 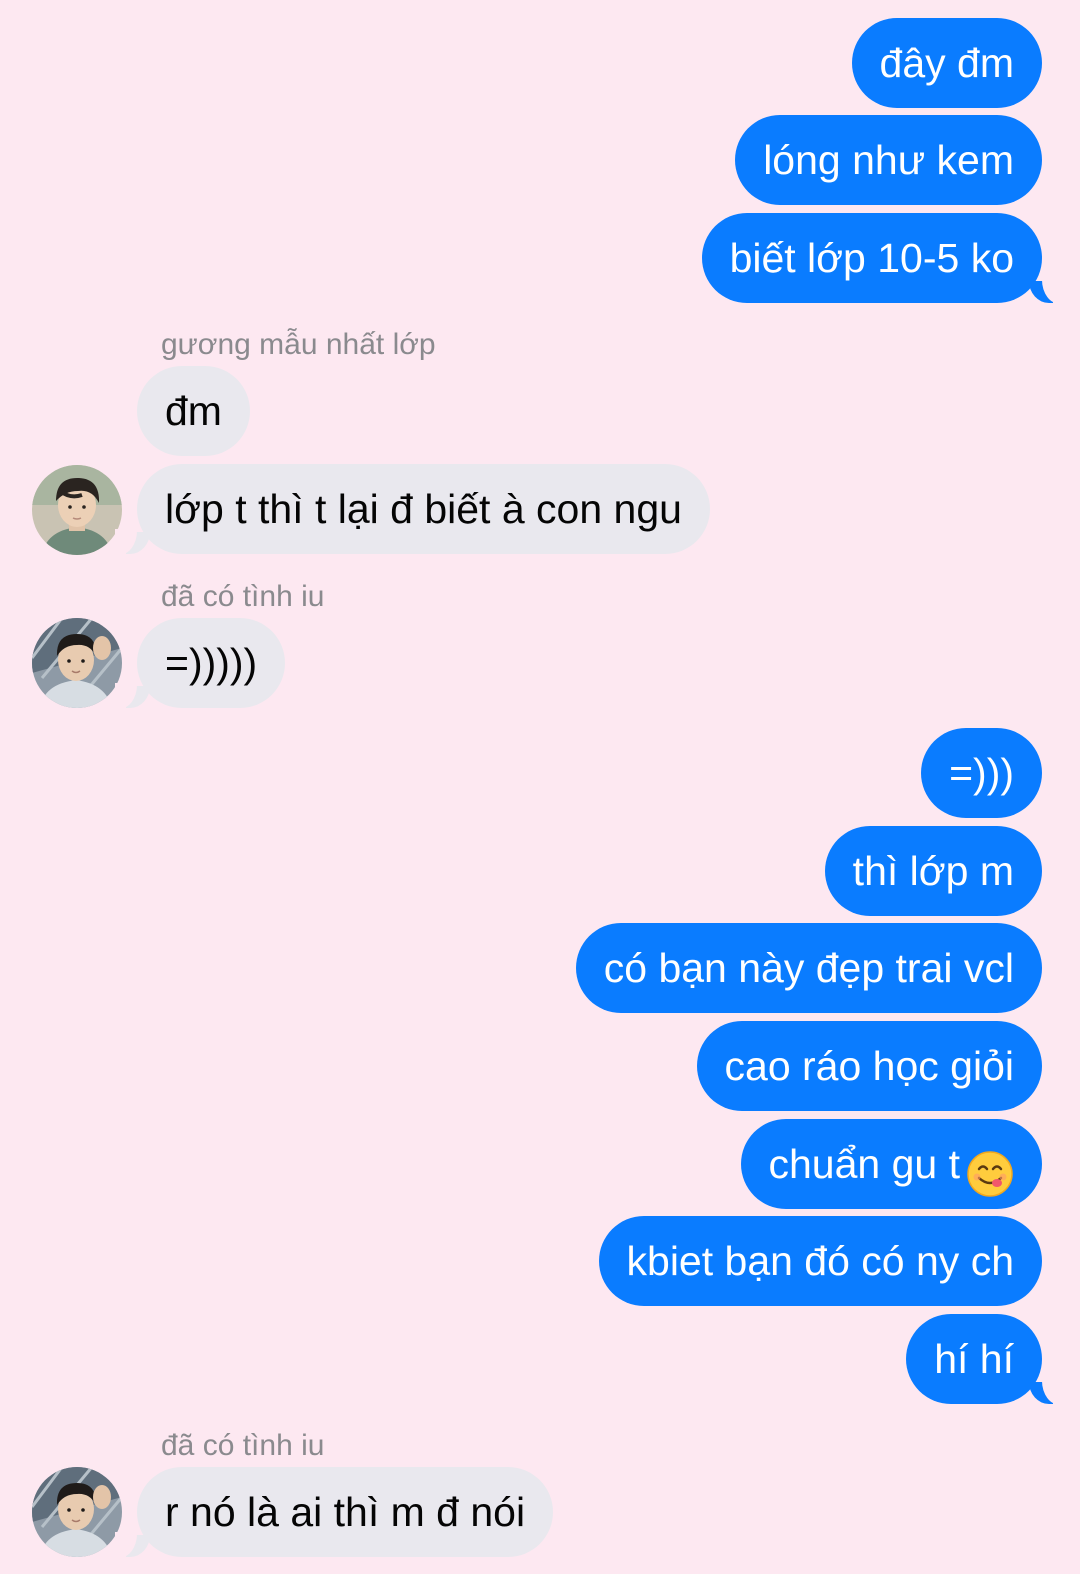 I want to click on message-text: có bạn này đẹp trai vcl, so click(x=808, y=968).